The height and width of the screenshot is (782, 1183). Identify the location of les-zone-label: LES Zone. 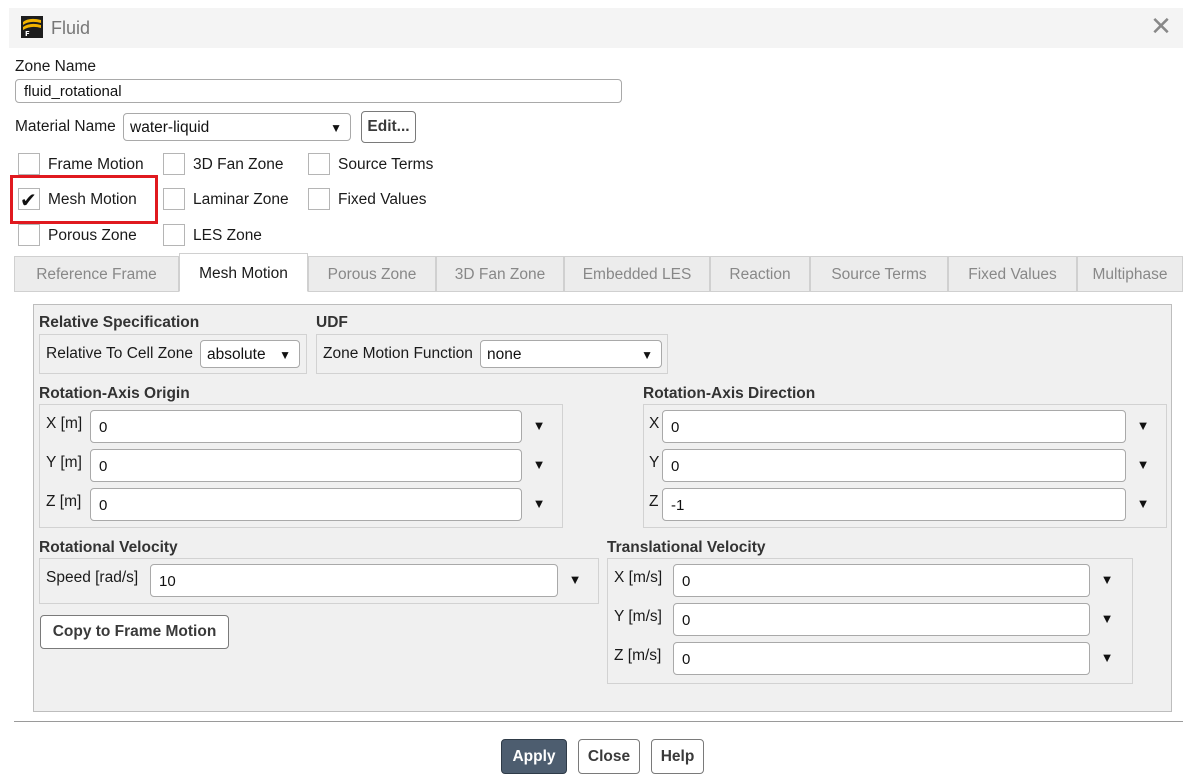
(227, 235).